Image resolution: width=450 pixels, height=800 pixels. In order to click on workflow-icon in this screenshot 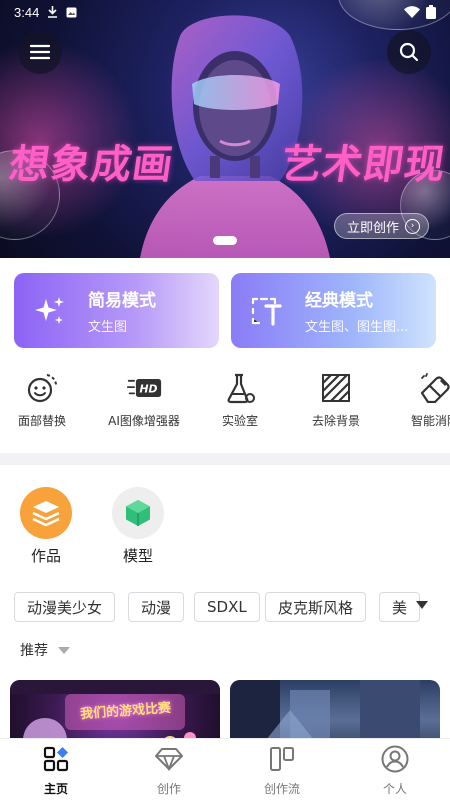, I will do `click(282, 759)`.